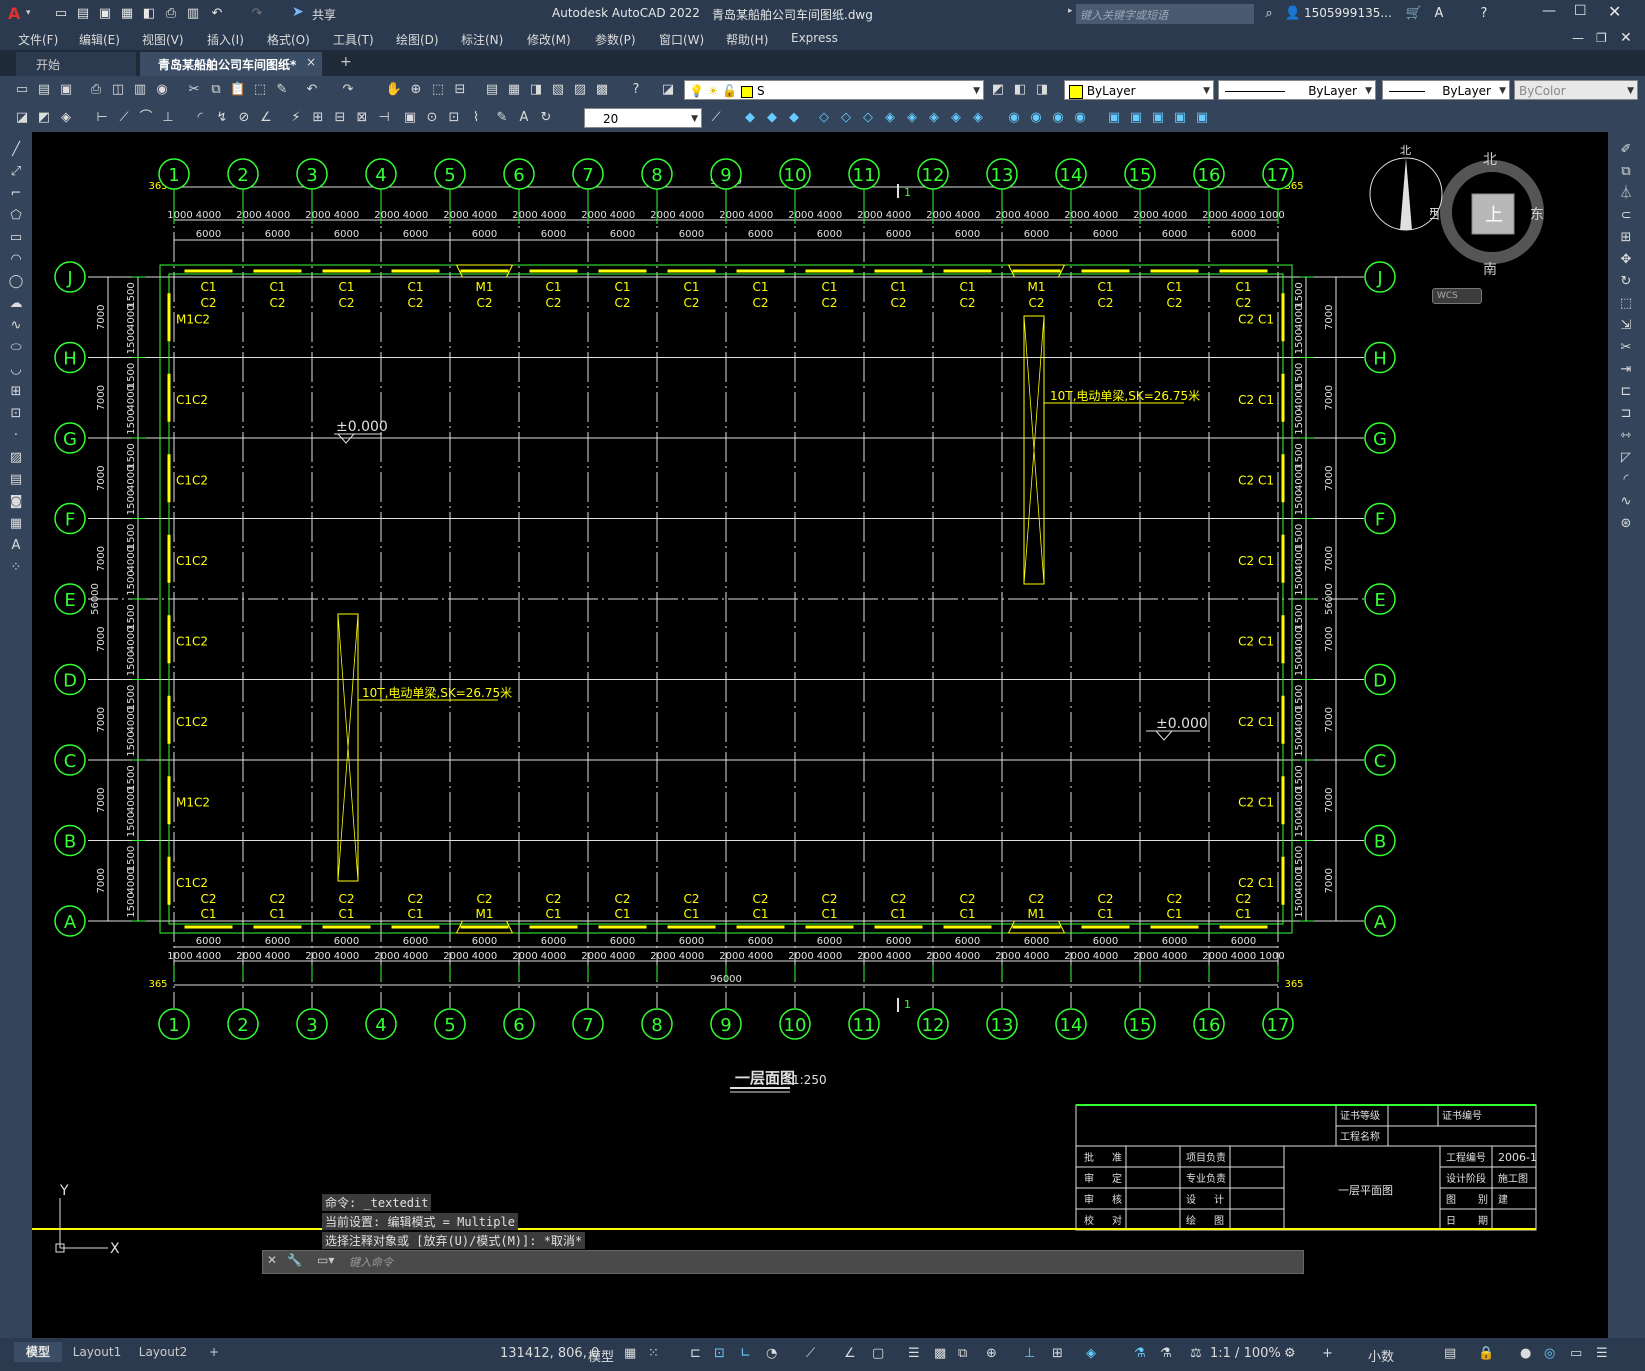 The image size is (1645, 1371). Describe the element at coordinates (978, 118) in the screenshot. I see `modify-11-icon: ◈` at that location.